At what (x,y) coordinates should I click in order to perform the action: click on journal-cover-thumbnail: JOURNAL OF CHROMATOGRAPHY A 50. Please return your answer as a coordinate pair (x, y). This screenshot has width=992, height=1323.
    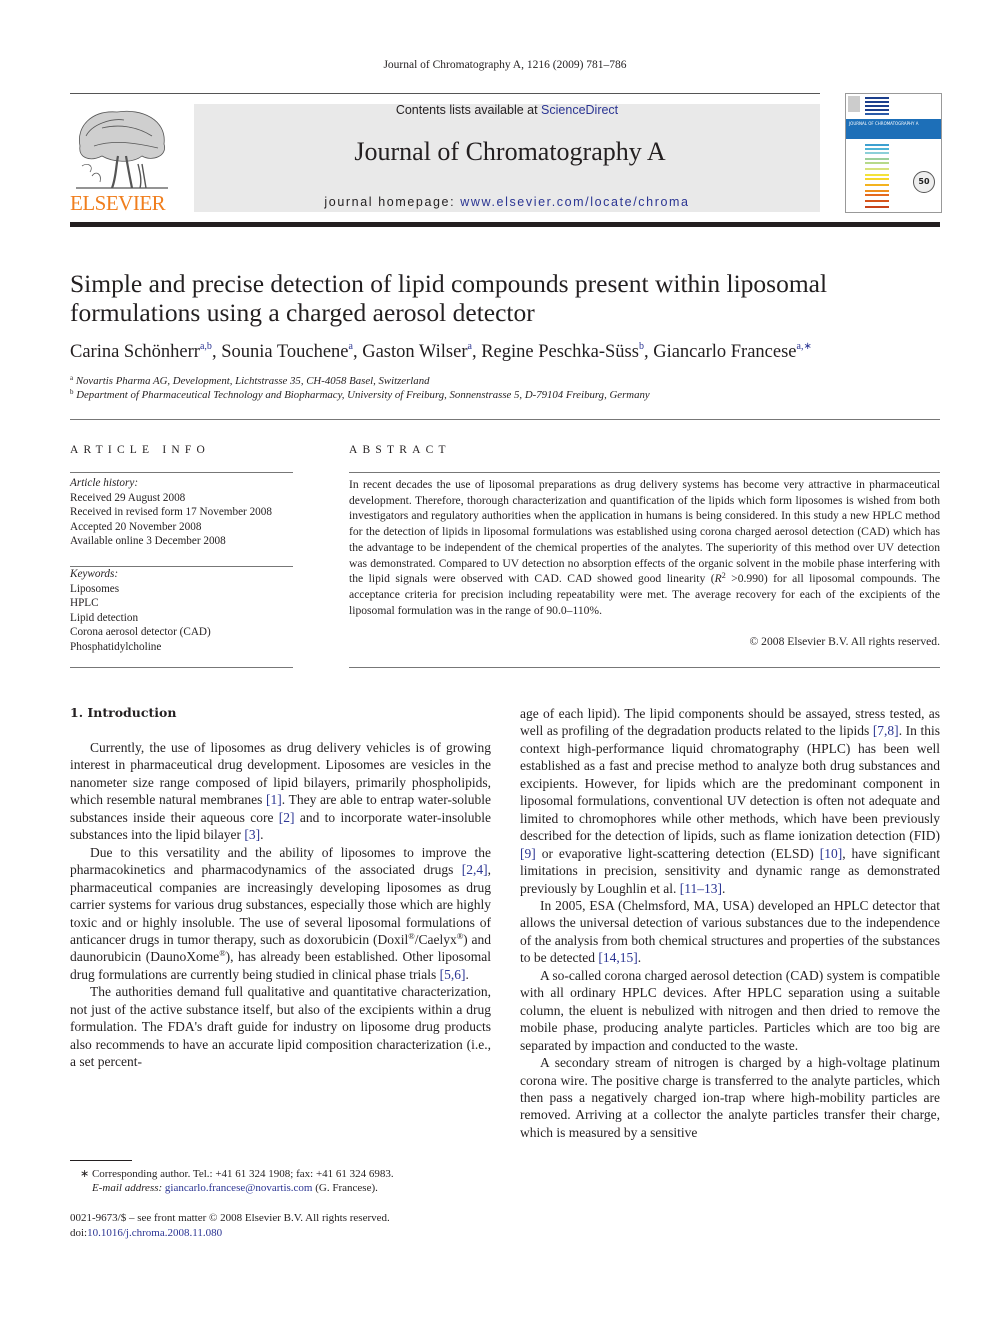
    Looking at the image, I should click on (893, 153).